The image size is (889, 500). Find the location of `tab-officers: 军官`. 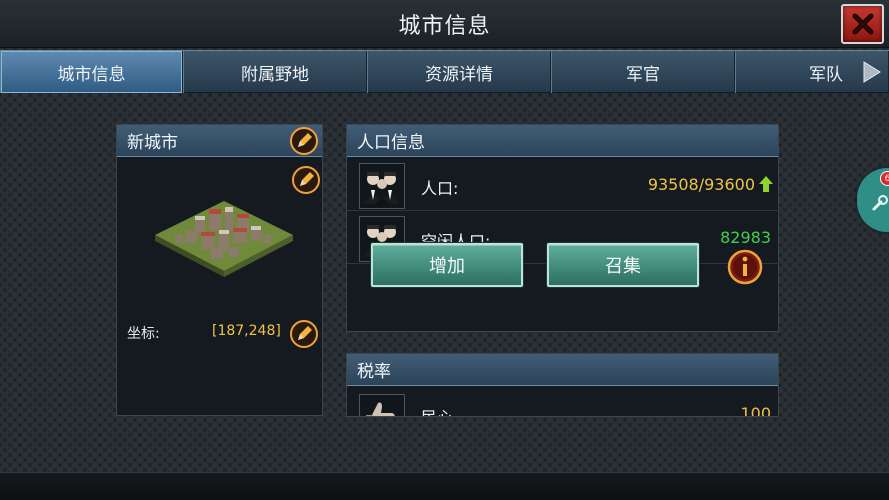

tab-officers: 军官 is located at coordinates (643, 72).